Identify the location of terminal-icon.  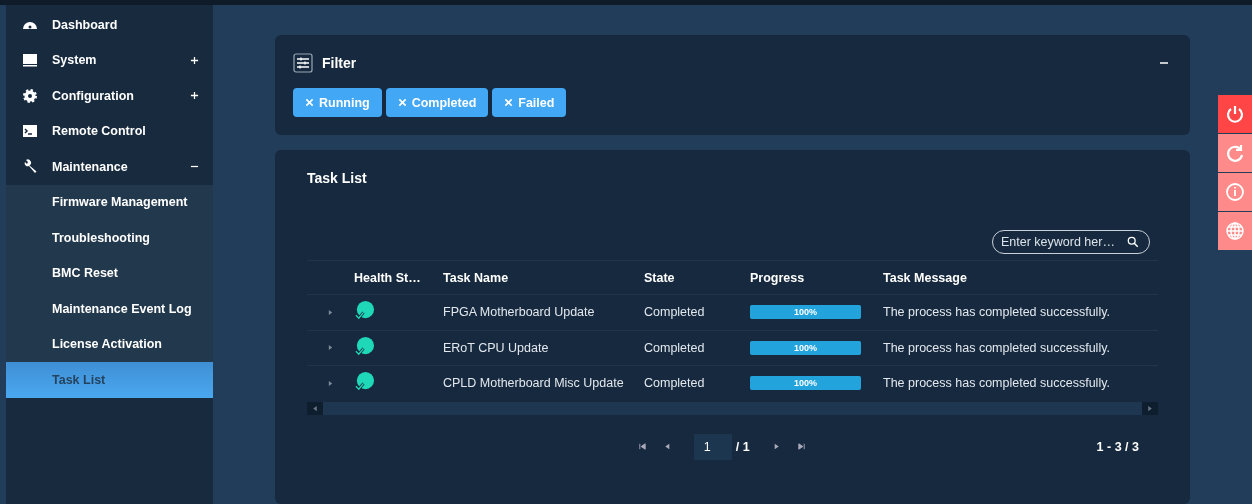
(30, 131).